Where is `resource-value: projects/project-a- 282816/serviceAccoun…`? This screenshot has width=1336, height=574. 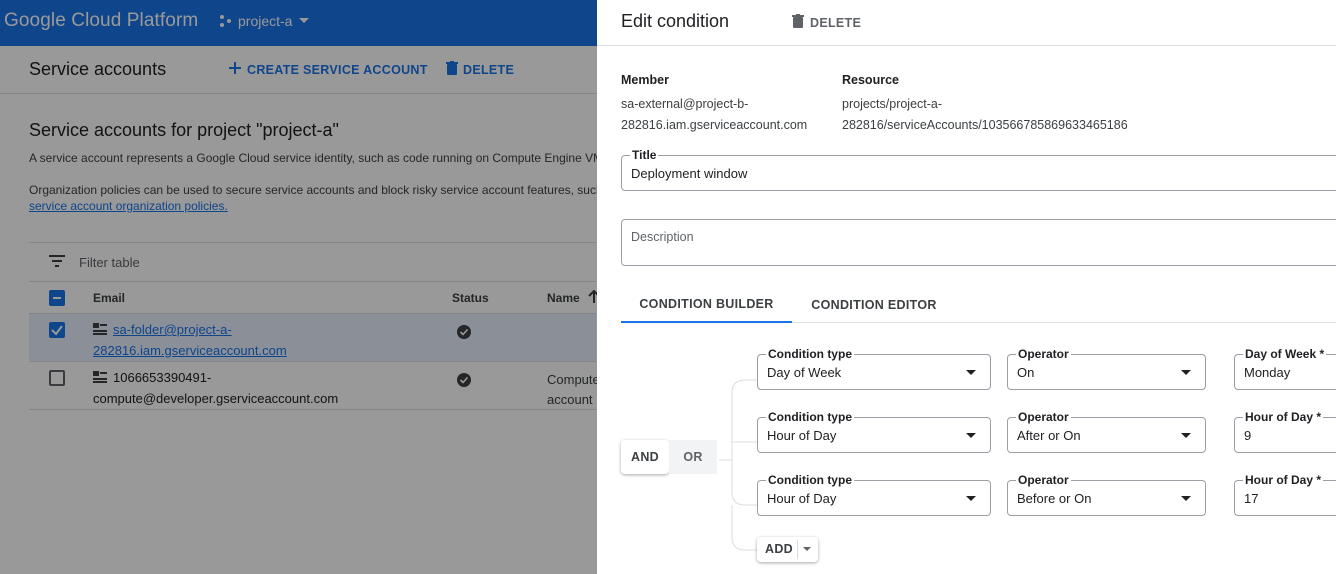
resource-value: projects/project-a- 282816/serviceAccoun… is located at coordinates (985, 115).